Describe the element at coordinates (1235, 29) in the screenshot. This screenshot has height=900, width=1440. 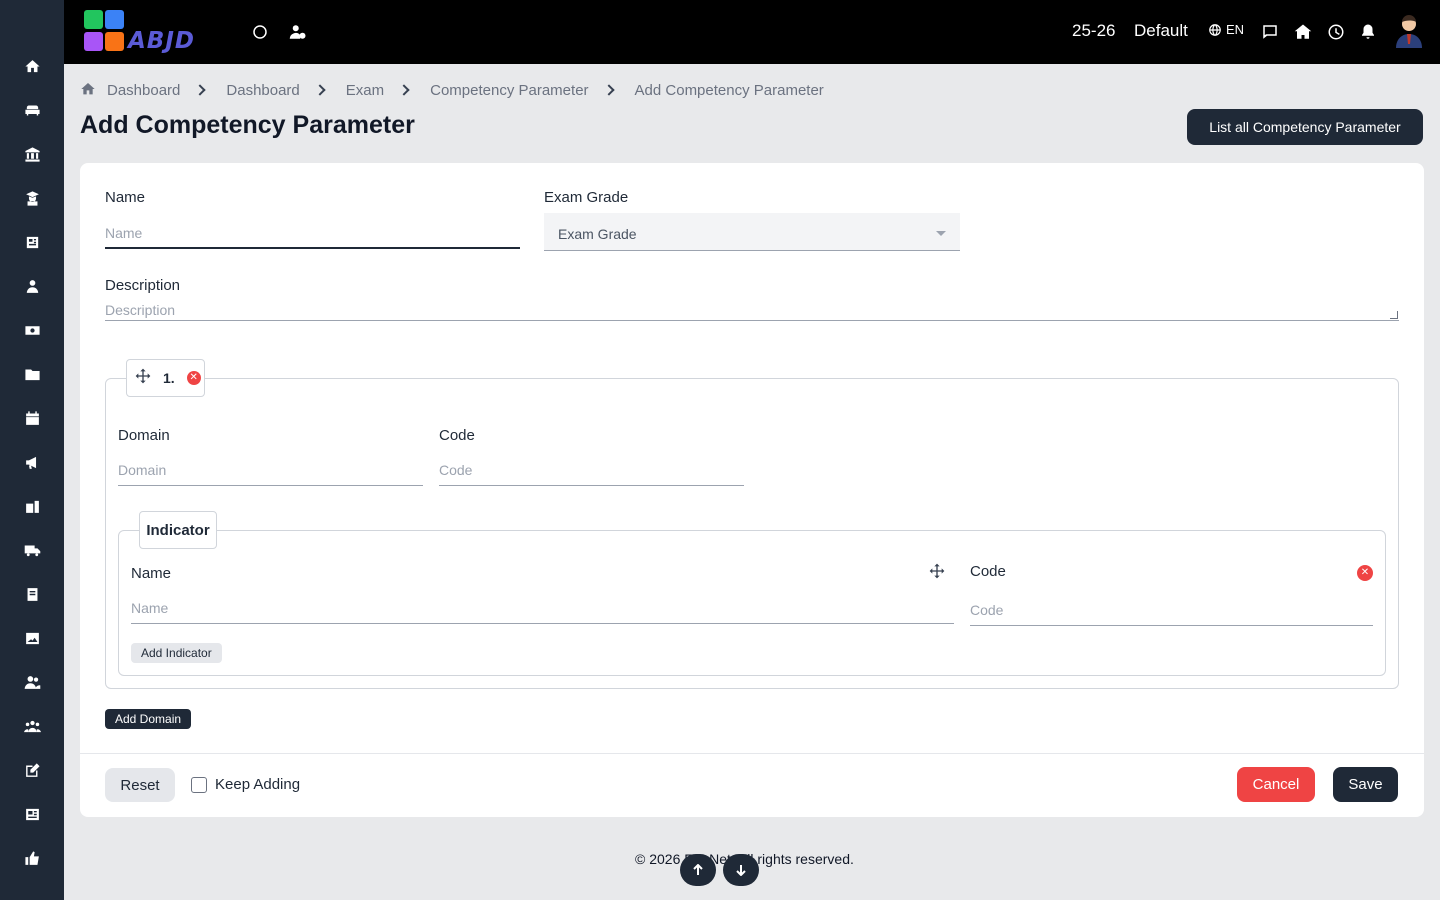
I see `language-label: EN` at that location.